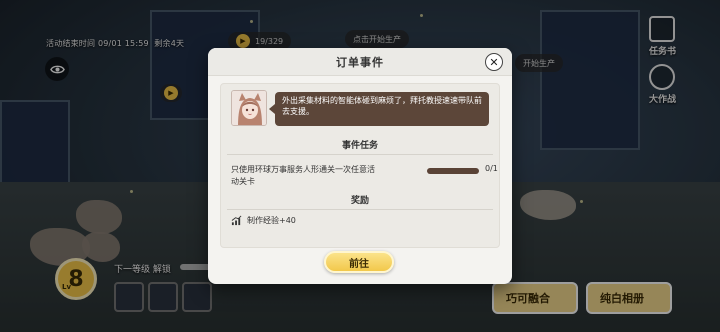 The image size is (720, 332). What do you see at coordinates (359, 146) in the screenshot?
I see `task-section-title: 事件任务` at bounding box center [359, 146].